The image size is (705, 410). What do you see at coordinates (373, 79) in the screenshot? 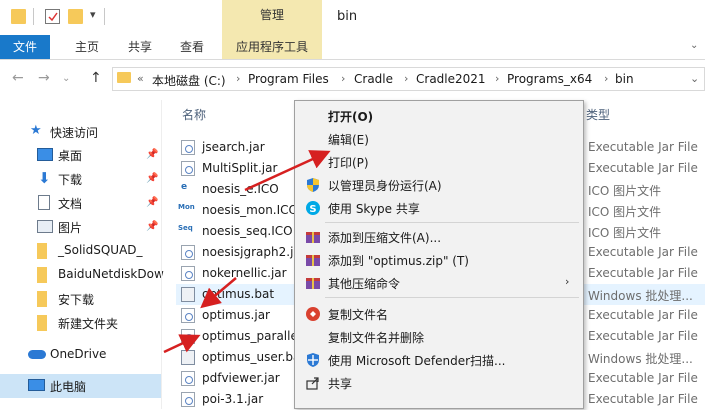
I see `breadcrumb-cradle: Cradle` at bounding box center [373, 79].